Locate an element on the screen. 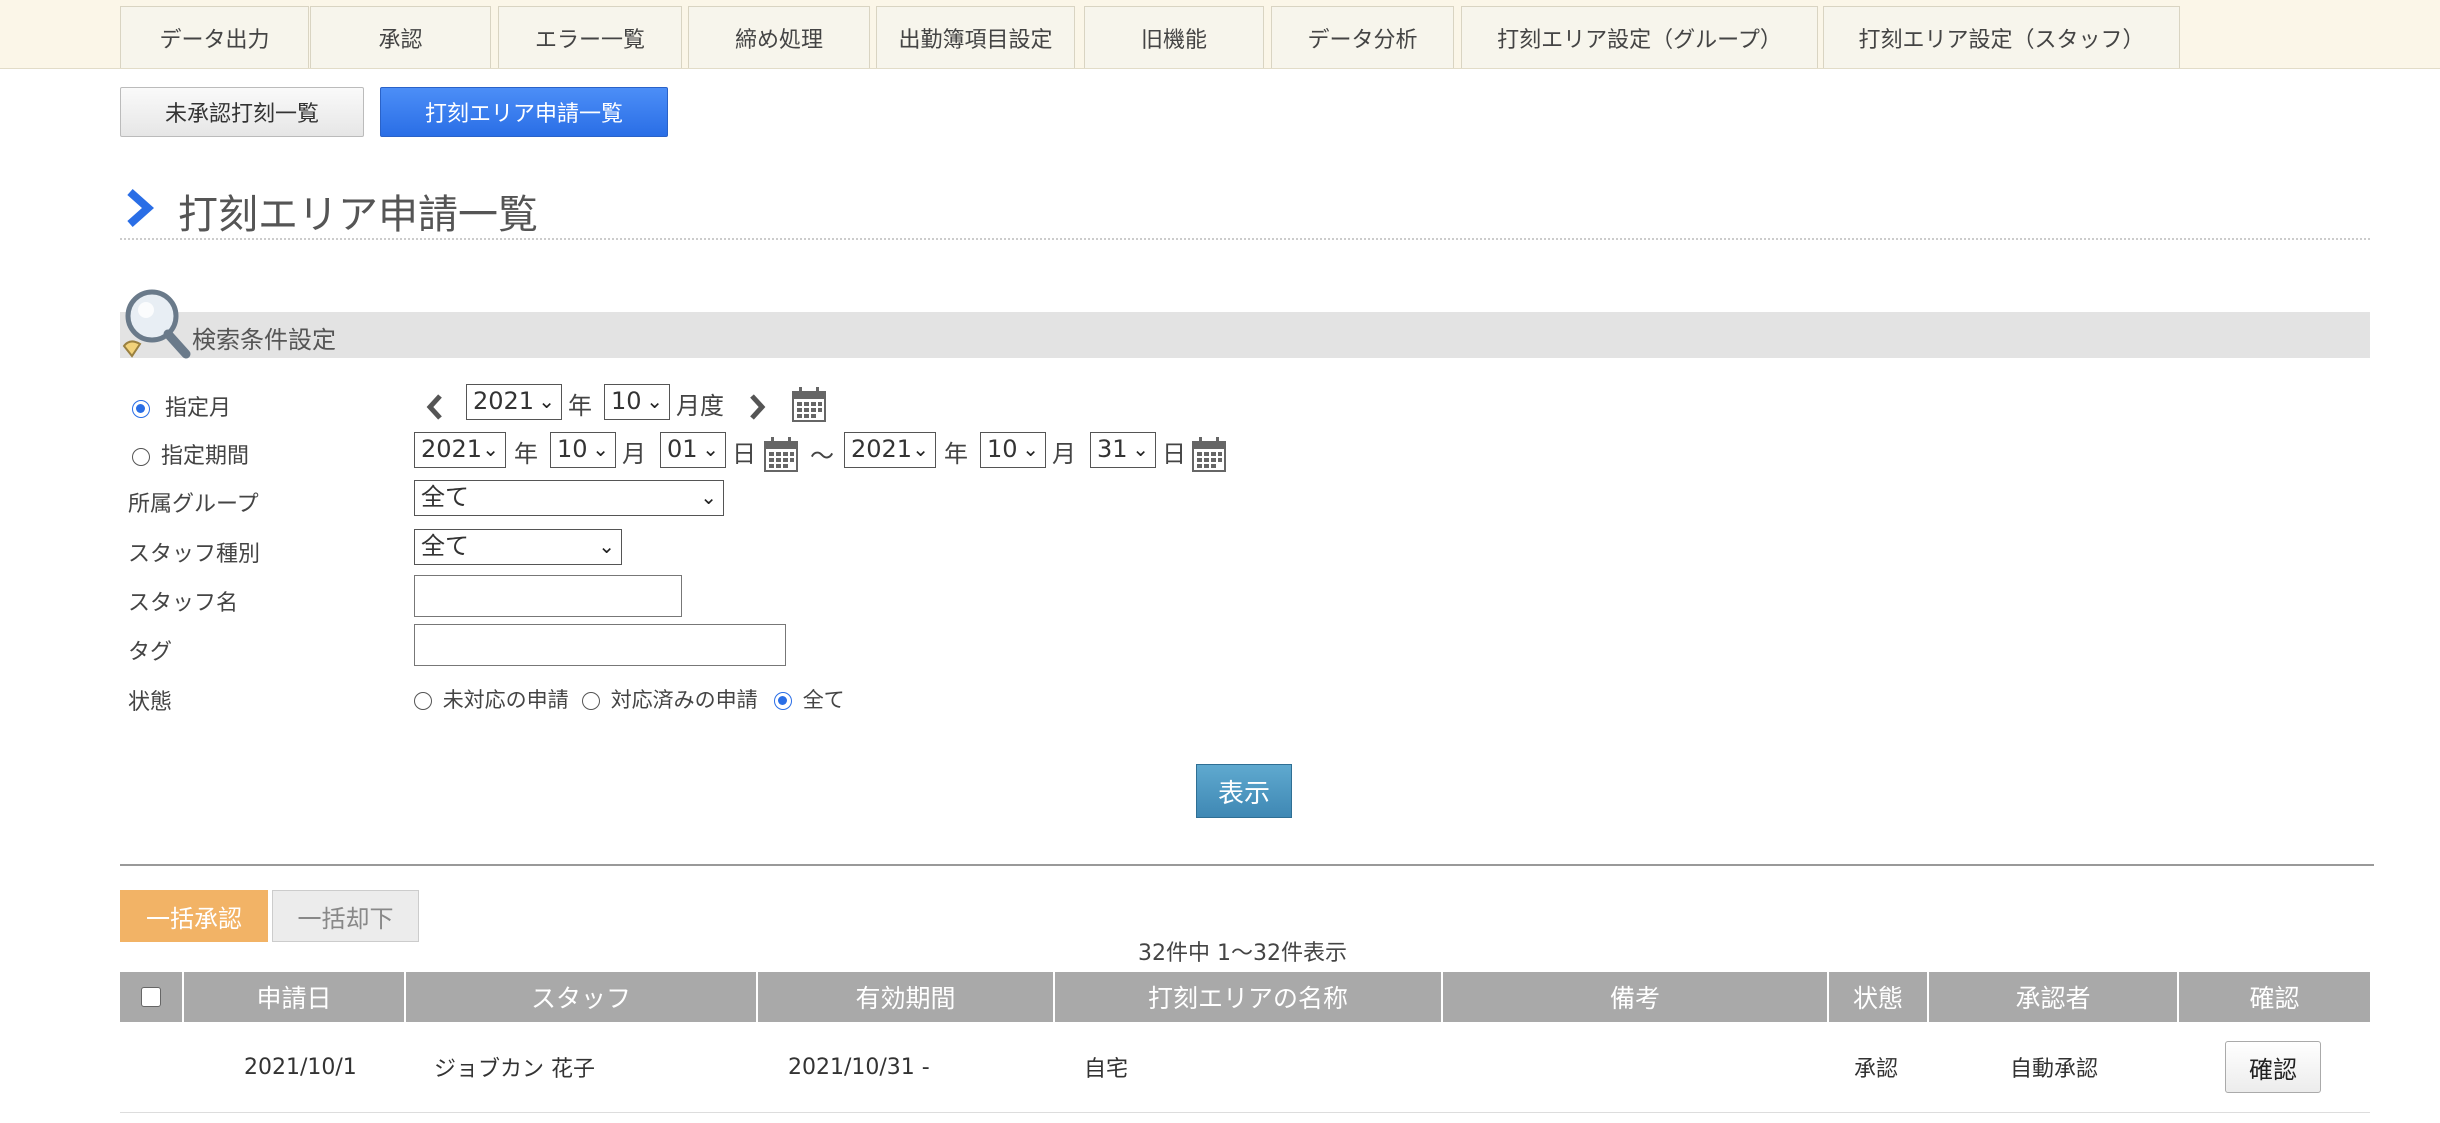  tab-area-group: 打刻エリア設定（グループ） is located at coordinates (1639, 37).